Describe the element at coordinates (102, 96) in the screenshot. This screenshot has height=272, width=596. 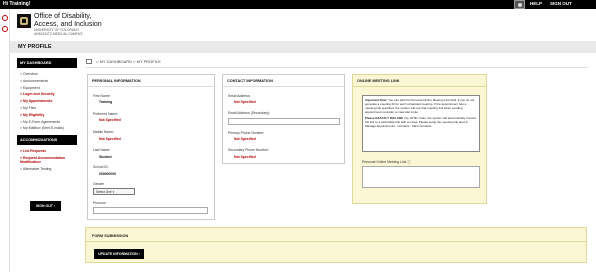
I see `first-name-label: First Name:` at that location.